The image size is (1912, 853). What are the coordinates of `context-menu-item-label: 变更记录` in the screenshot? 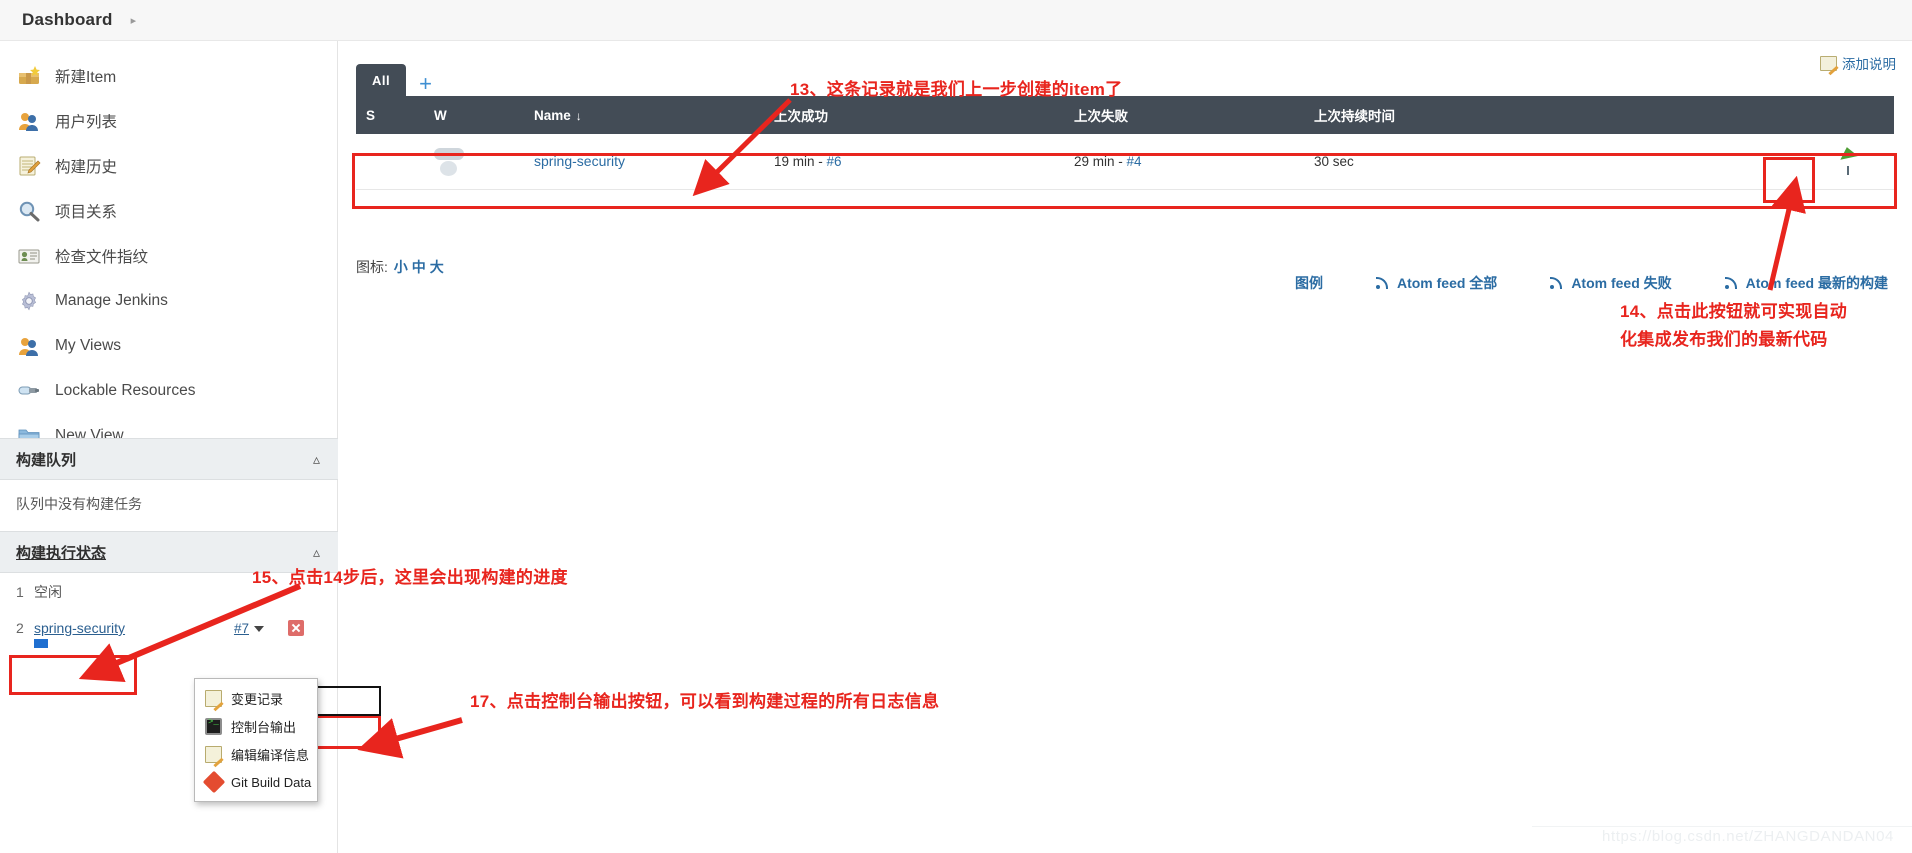 It's located at (257, 699).